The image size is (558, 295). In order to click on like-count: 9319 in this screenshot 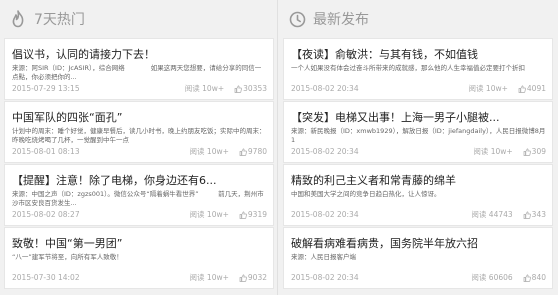, I will do `click(257, 214)`.